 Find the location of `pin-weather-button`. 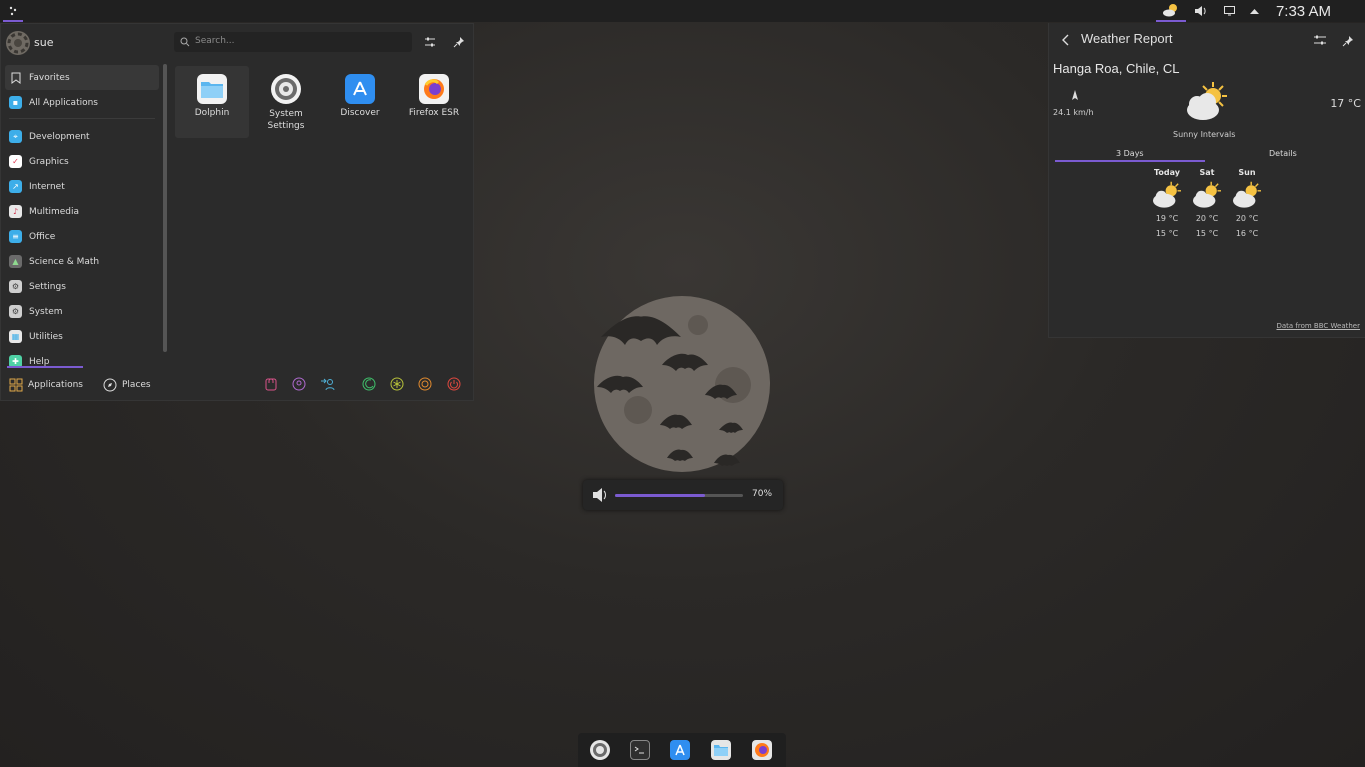

pin-weather-button is located at coordinates (1349, 39).